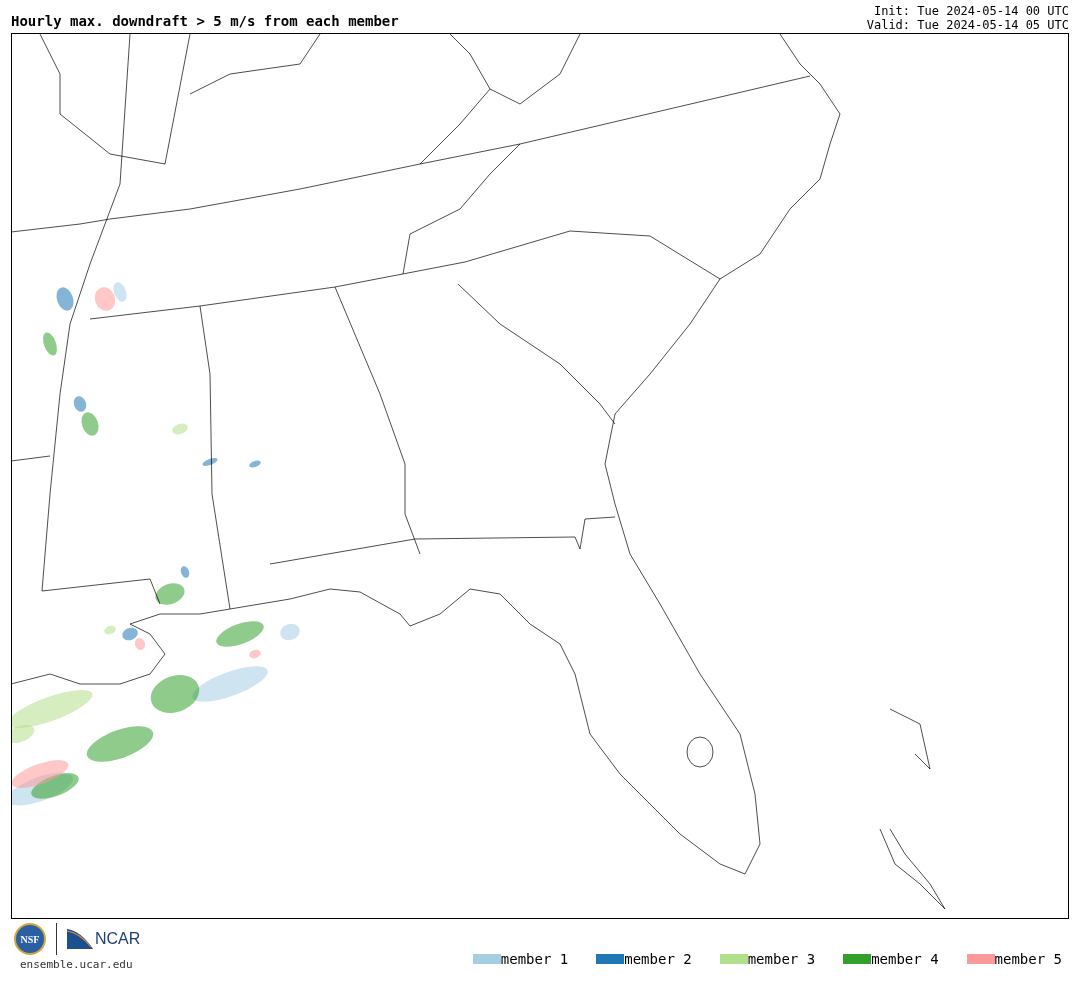 This screenshot has height=988, width=1080. Describe the element at coordinates (205, 22) in the screenshot. I see `plot-title: Hourly max. downdraft > 5 m/s from each member` at that location.